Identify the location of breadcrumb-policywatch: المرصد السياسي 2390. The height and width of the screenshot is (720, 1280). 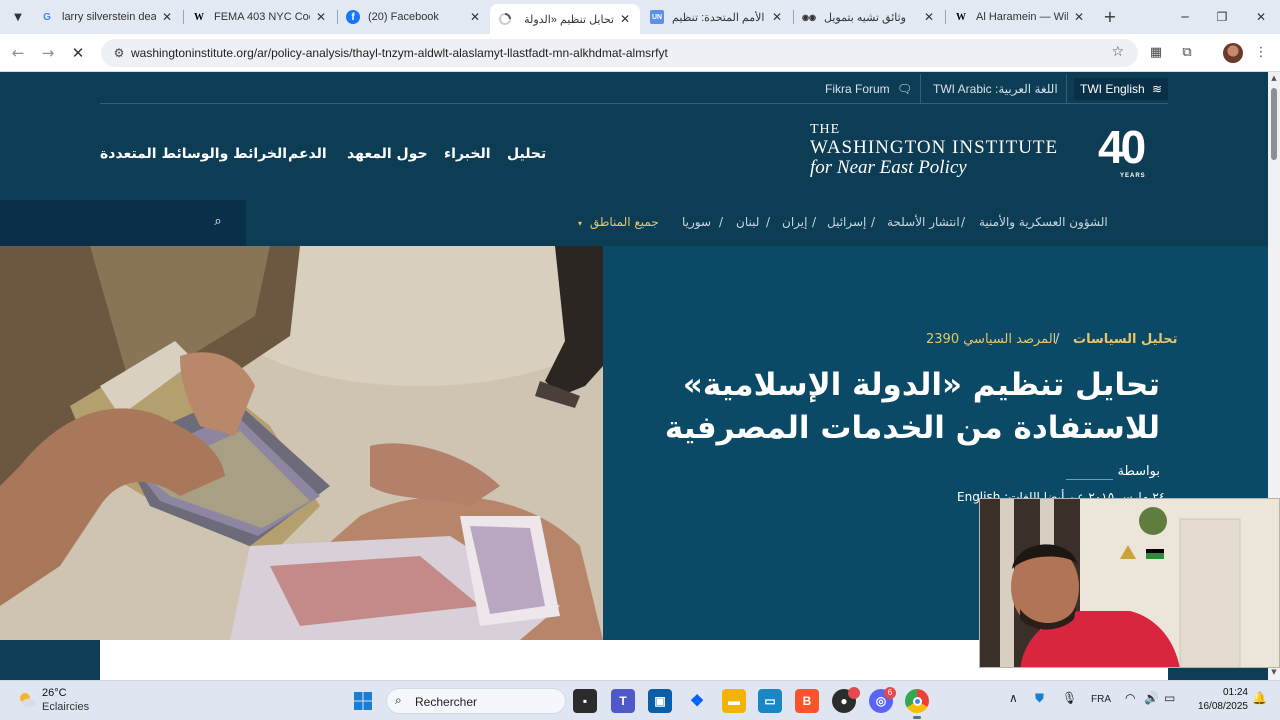
(991, 339).